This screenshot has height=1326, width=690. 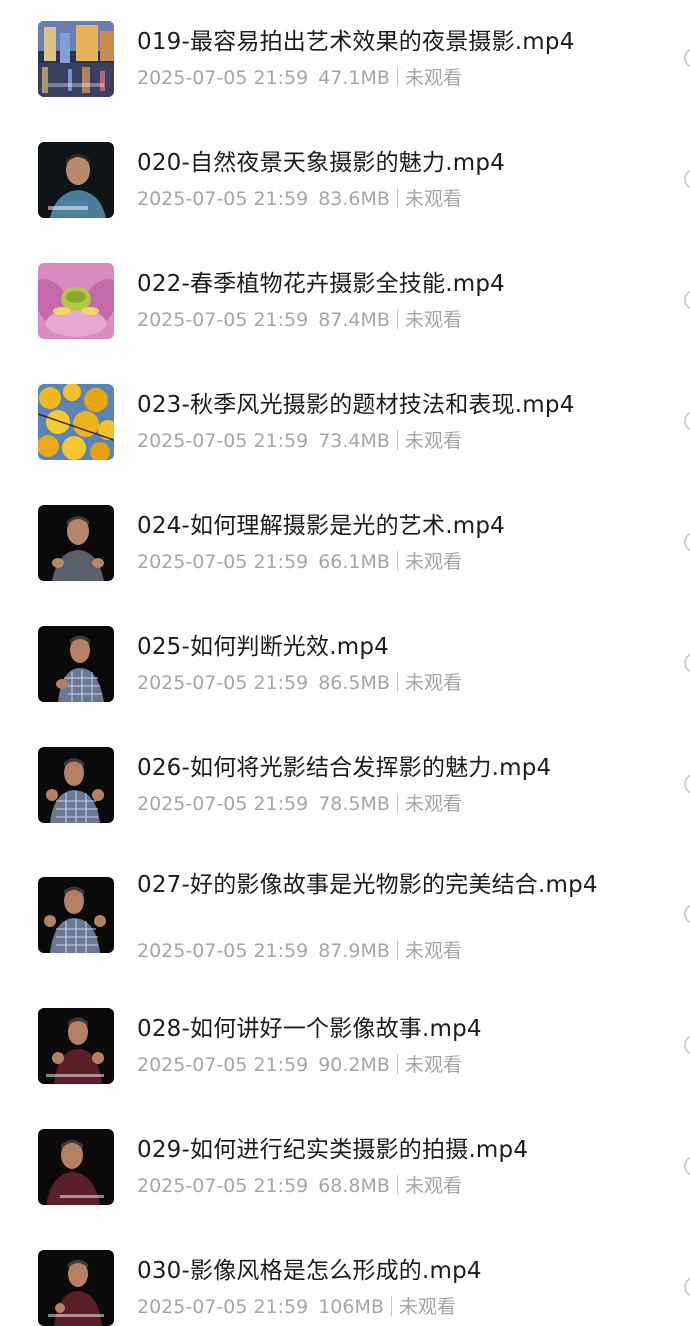 What do you see at coordinates (345, 665) in the screenshot?
I see `file-row: 025-如何判断光效.mp4 2025-07-05 21:59 86.5MB 未观看` at bounding box center [345, 665].